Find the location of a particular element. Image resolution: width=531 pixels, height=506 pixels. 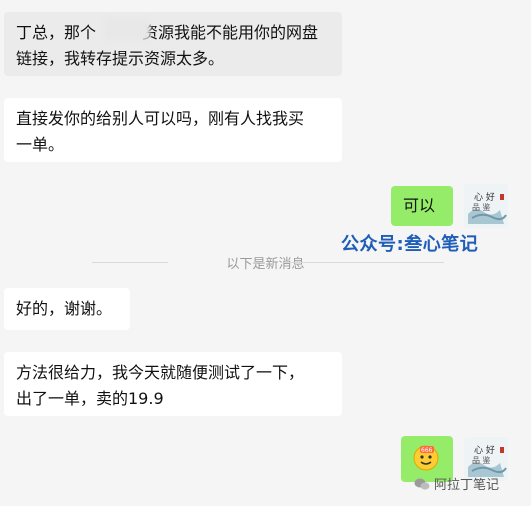

divider-label: 以下是新消息 is located at coordinates (265, 264).